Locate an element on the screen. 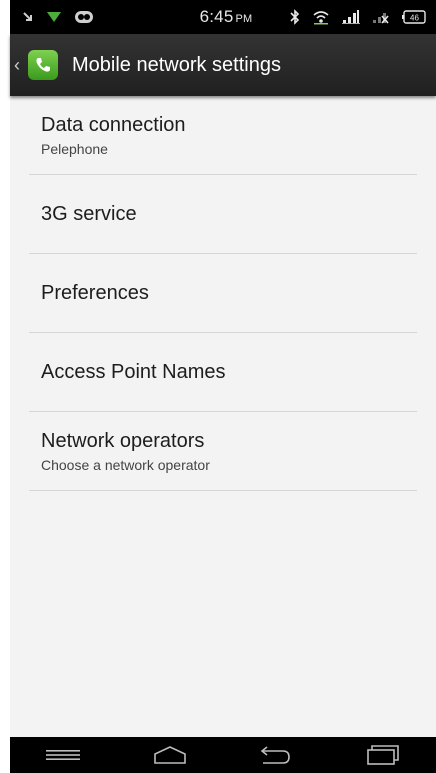 The height and width of the screenshot is (773, 436). no-sim-signal-icon is located at coordinates (381, 17).